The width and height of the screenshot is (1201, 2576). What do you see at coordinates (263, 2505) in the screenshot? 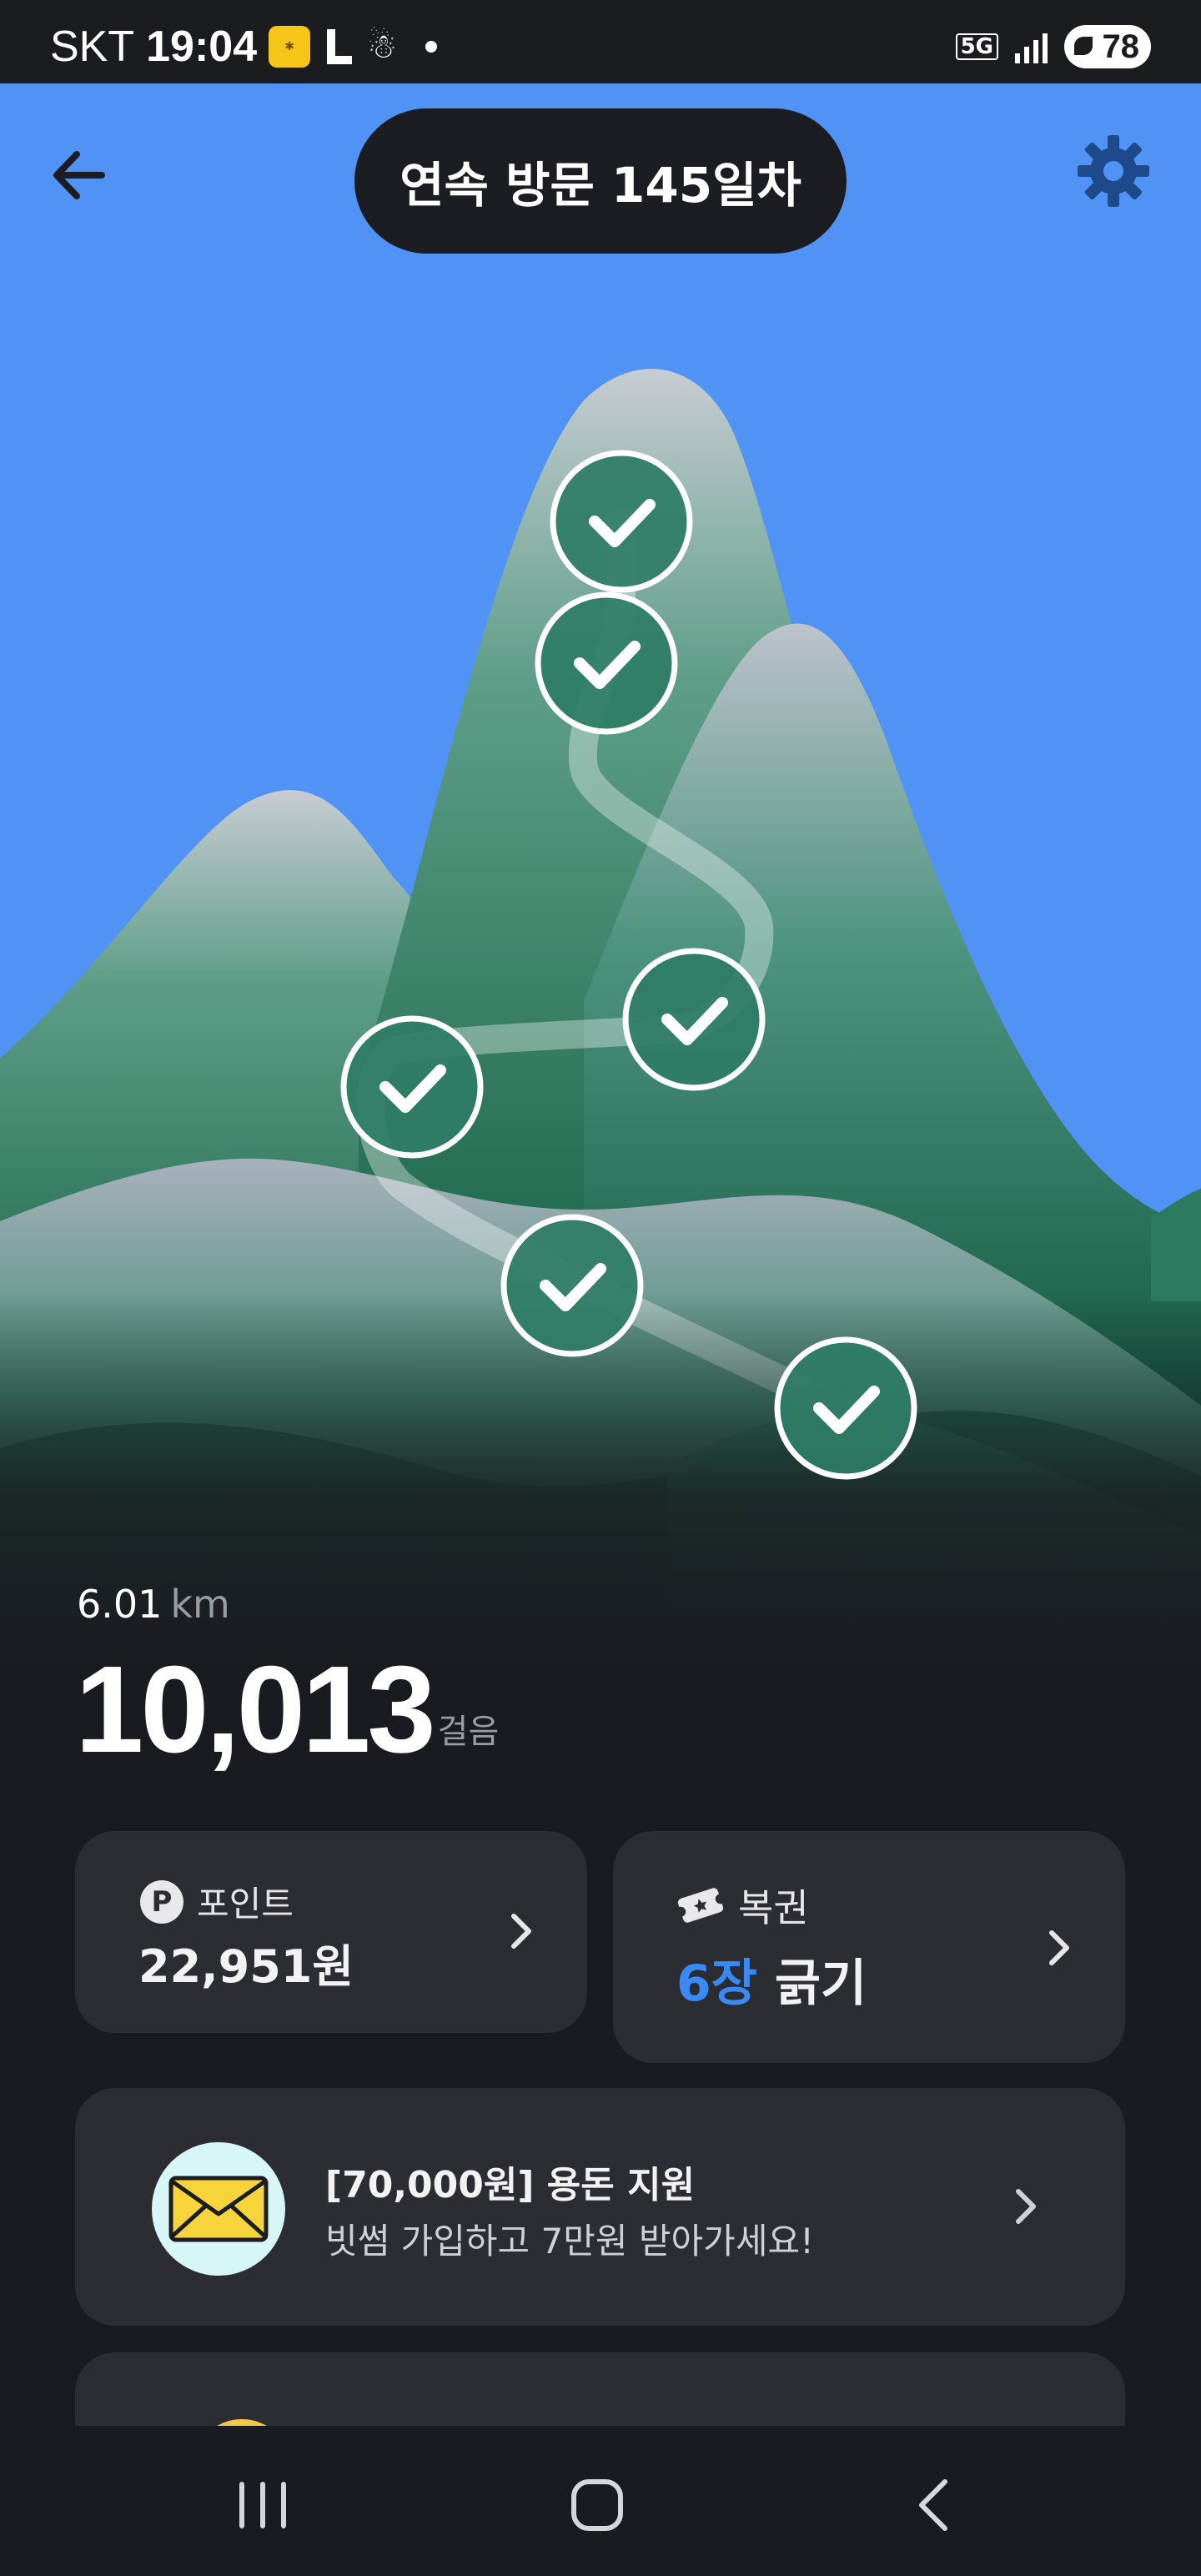
I see `recent-apps-button` at bounding box center [263, 2505].